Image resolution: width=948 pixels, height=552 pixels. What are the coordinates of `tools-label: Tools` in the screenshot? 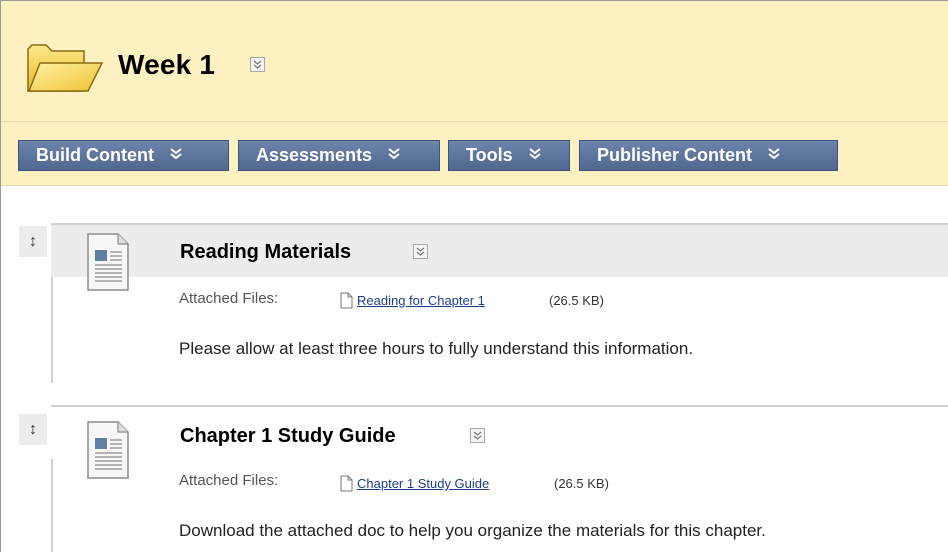 It's located at (489, 155).